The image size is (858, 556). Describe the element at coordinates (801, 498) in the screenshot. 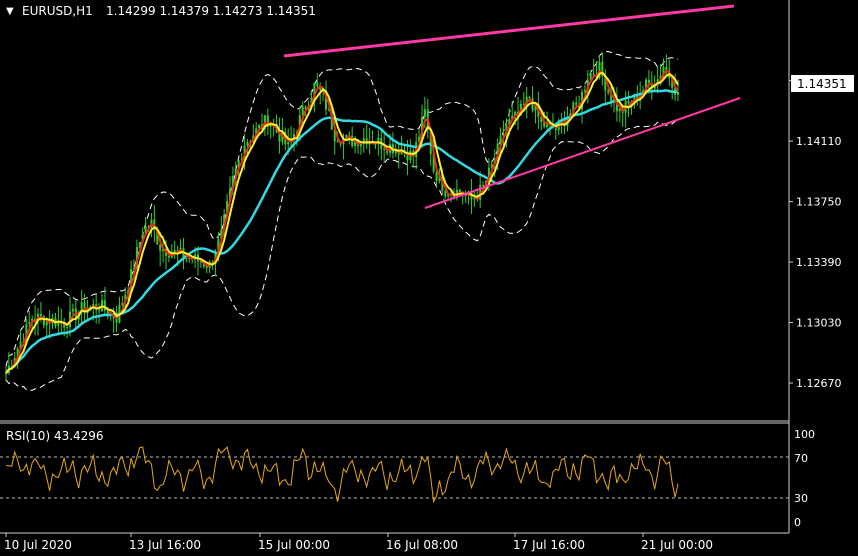

I see `rsi-scale-30: 30` at that location.